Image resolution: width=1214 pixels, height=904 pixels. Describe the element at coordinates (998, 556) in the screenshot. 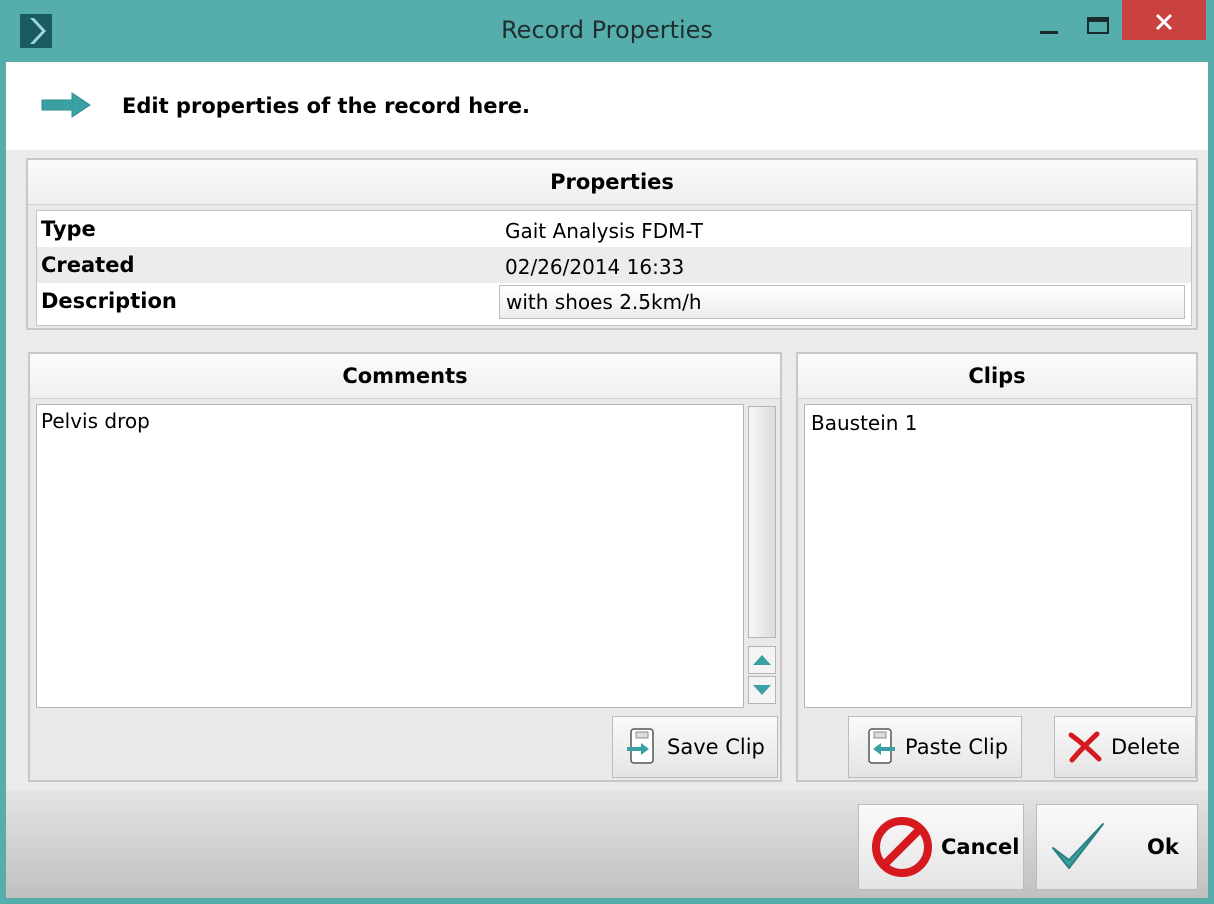

I see `clips-list: Baustein 1` at that location.